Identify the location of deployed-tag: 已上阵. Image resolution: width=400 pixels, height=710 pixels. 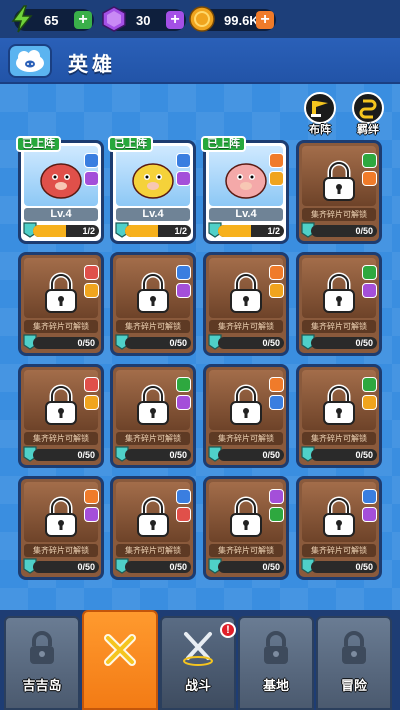
(223, 144).